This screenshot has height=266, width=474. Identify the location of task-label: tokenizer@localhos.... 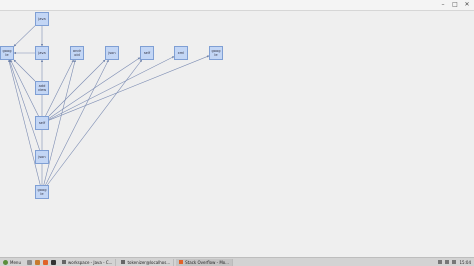
(149, 262).